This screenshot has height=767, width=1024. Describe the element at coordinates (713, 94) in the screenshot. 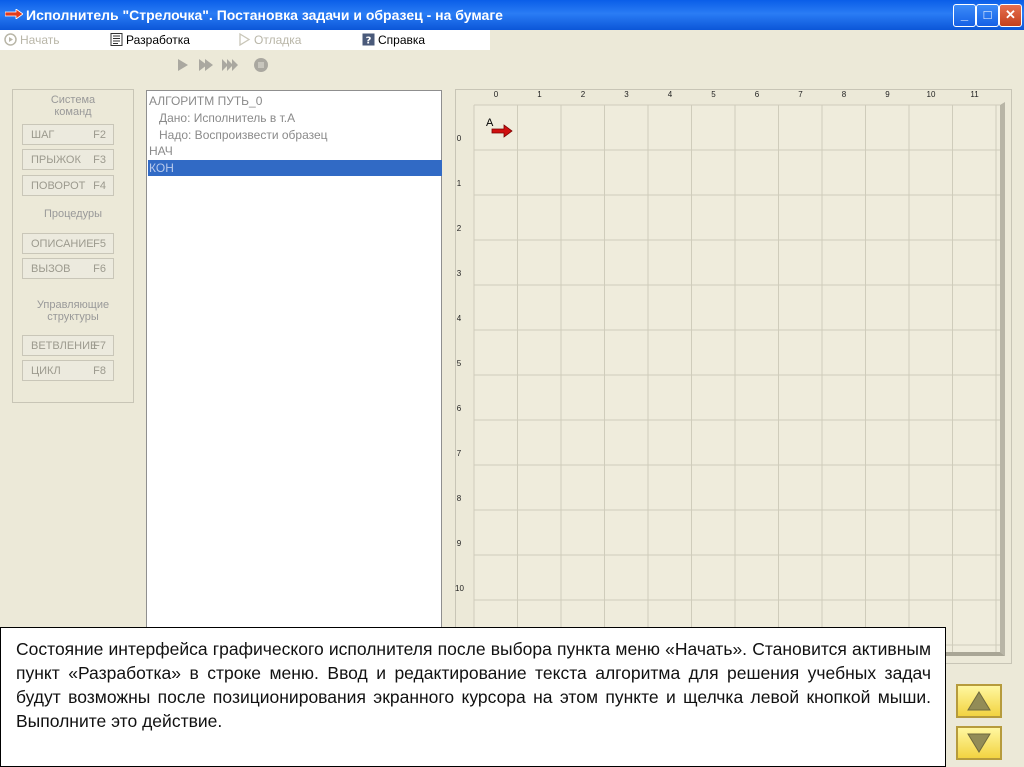

I see `column-number: 5` at that location.